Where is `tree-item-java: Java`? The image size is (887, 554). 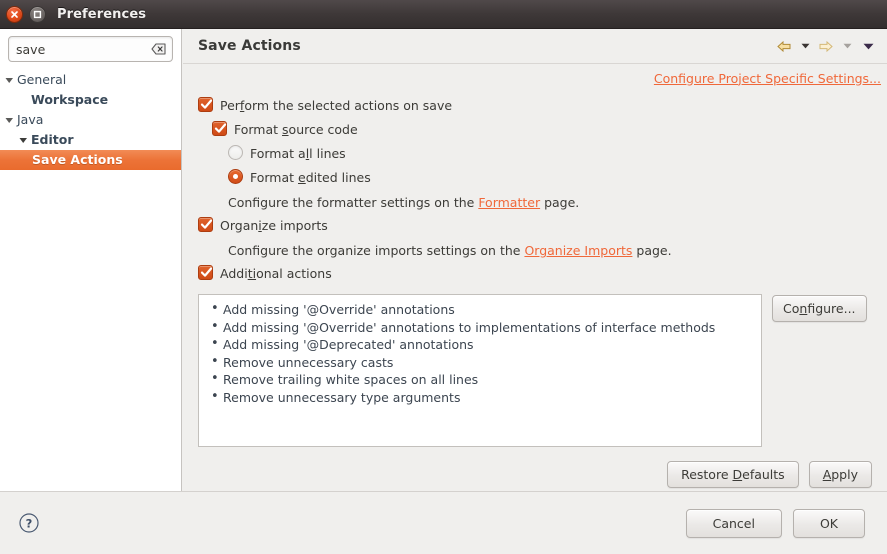 tree-item-java: Java is located at coordinates (90, 120).